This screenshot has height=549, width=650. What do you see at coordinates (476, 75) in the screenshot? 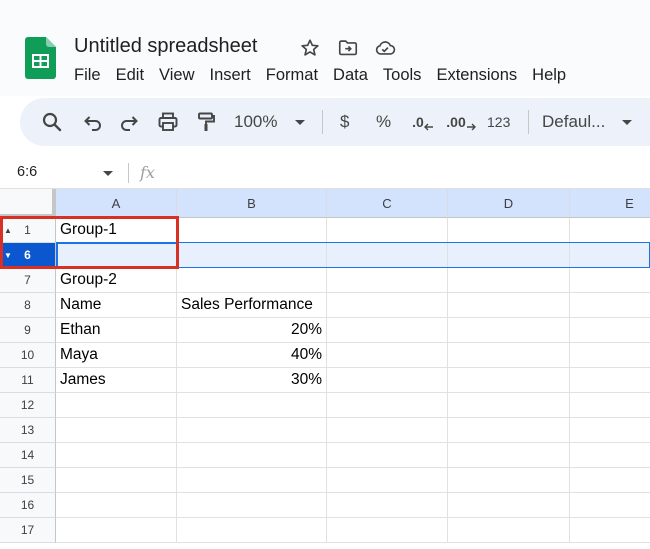
I see `menu-extensions: Extensions` at bounding box center [476, 75].